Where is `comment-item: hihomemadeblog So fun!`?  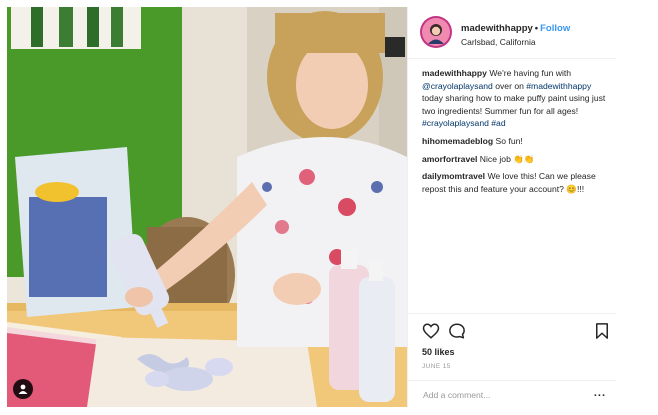 comment-item: hihomemadeblog So fun! is located at coordinates (516, 141).